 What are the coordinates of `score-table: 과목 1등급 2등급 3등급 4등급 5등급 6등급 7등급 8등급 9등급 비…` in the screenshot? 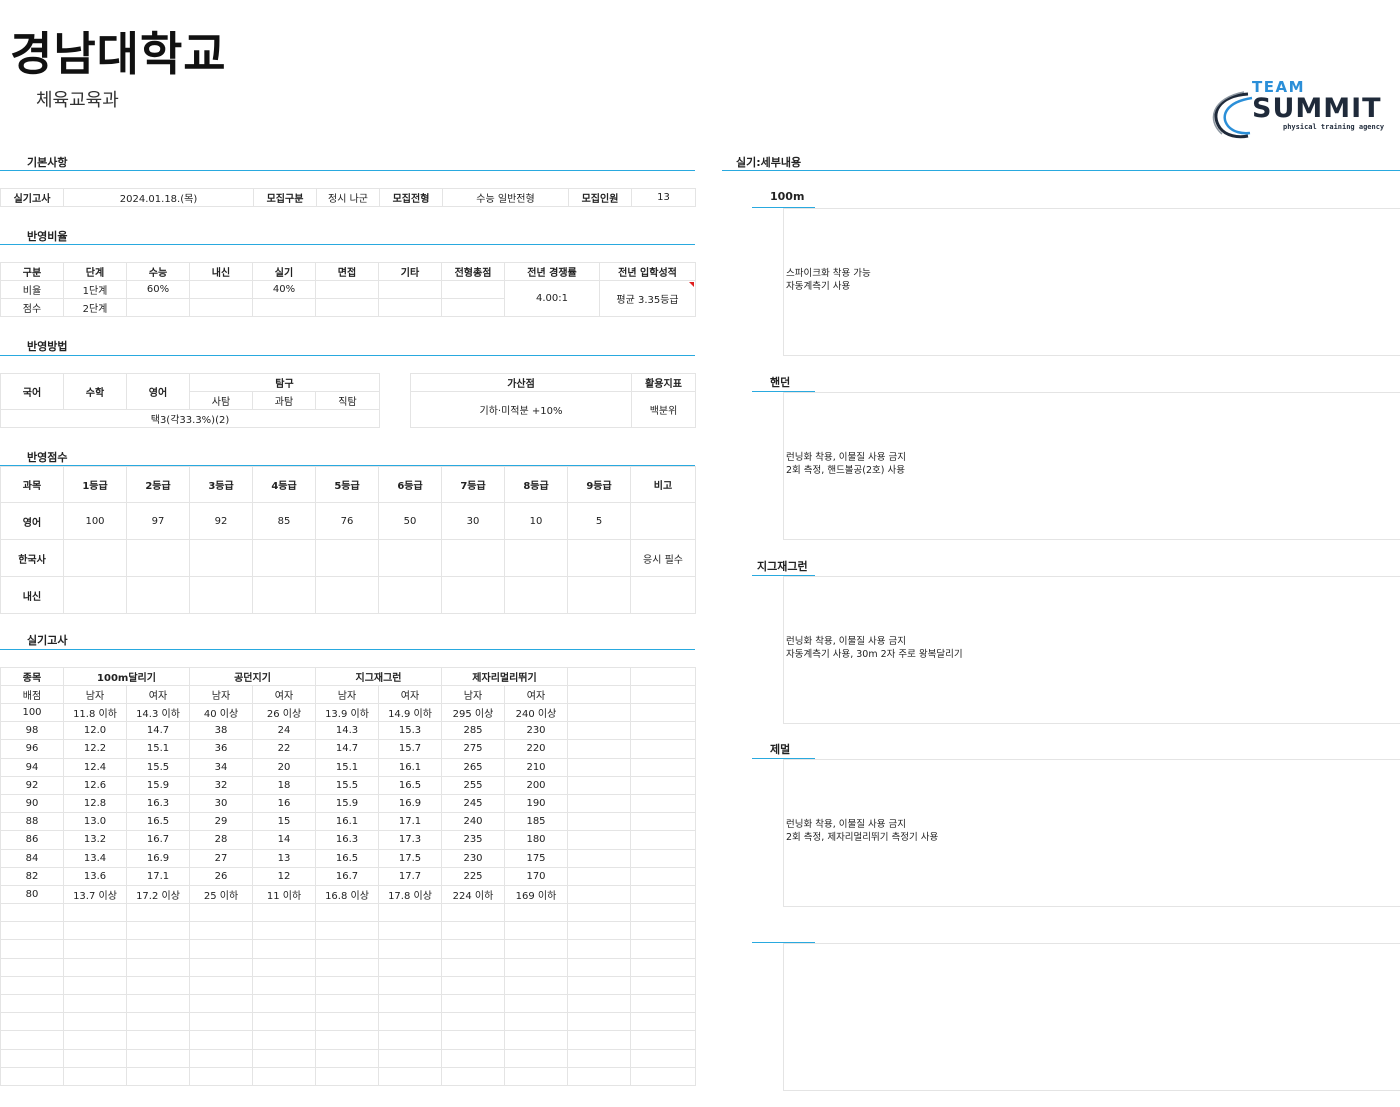 It's located at (348, 540).